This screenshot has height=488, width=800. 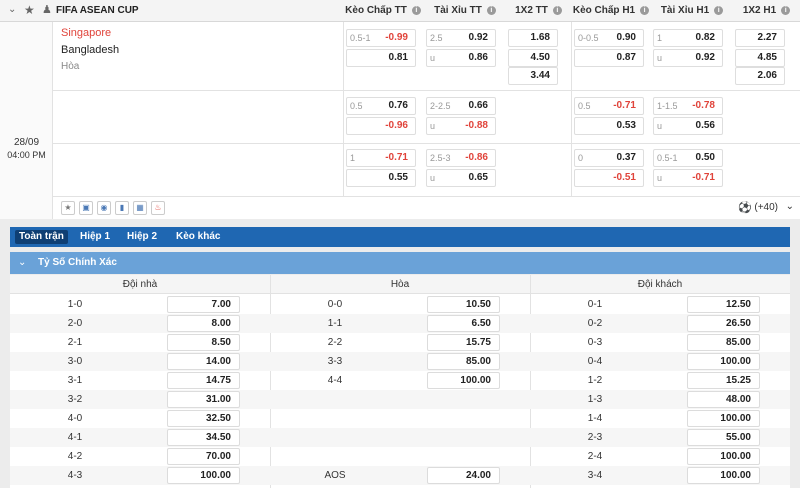 I want to click on over-under-ft-odds: 2.5-3 -0.86, so click(x=461, y=158).